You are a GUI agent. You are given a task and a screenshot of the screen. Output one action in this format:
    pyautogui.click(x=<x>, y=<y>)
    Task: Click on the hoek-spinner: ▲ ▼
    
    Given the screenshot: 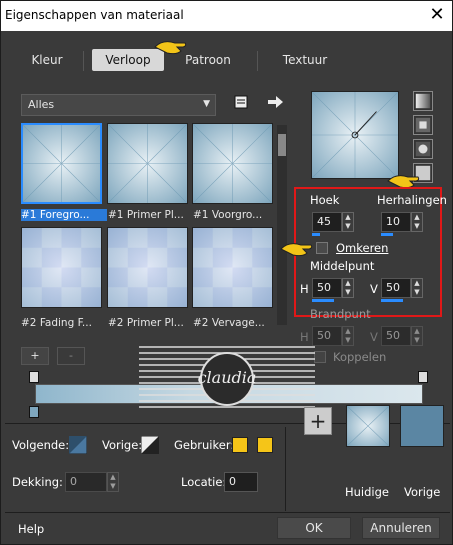 What is the action you would take?
    pyautogui.click(x=348, y=222)
    